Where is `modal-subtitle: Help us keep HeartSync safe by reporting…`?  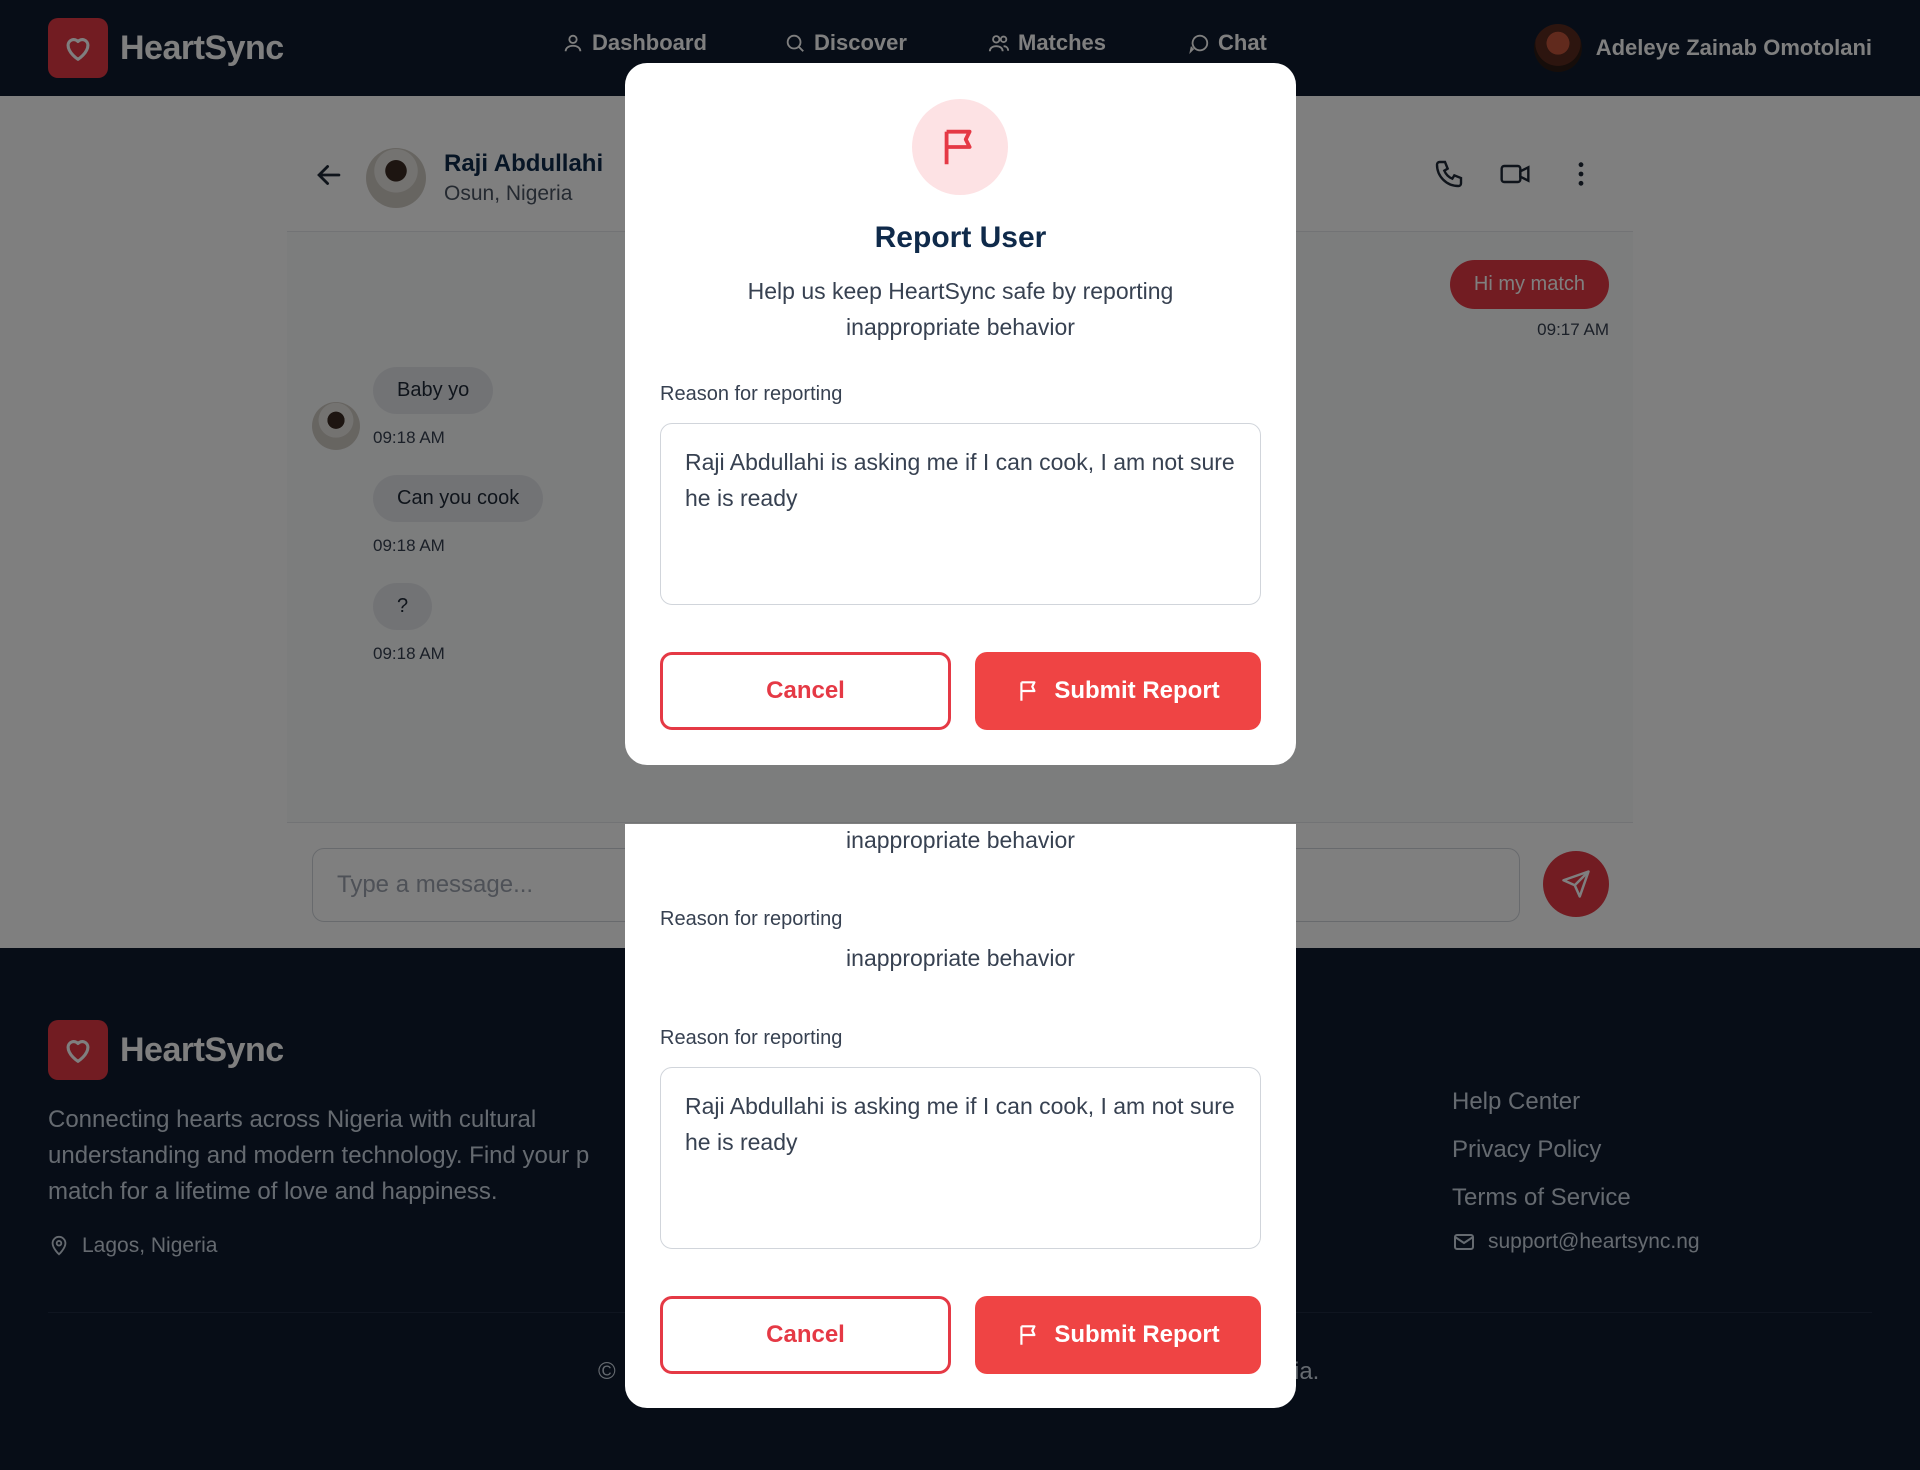 modal-subtitle: Help us keep HeartSync safe by reporting… is located at coordinates (960, 309).